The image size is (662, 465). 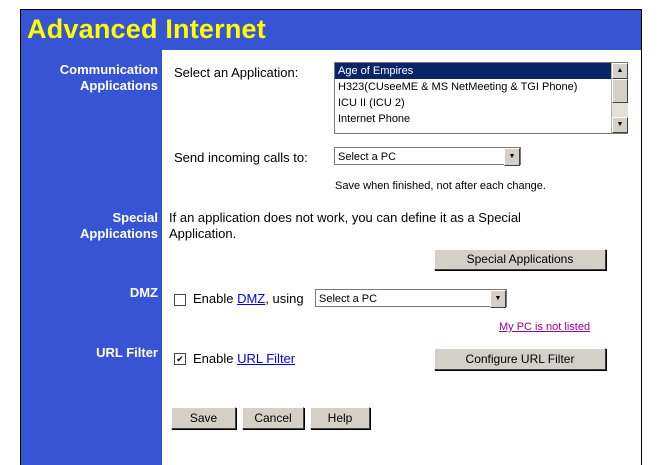 I want to click on dmz-enable-line: Enable DMZ, using, so click(x=248, y=299).